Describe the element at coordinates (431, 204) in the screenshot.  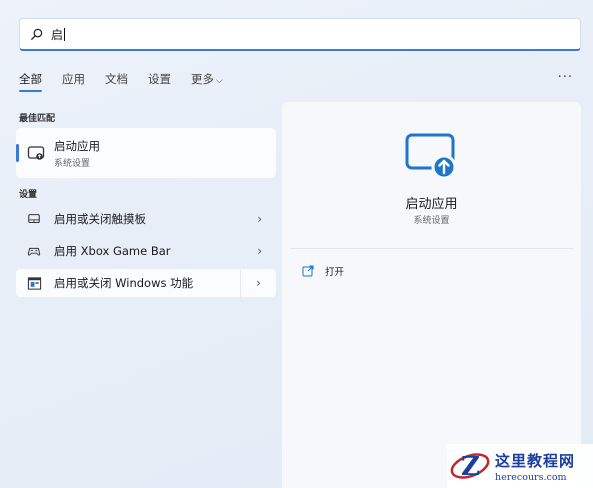
I see `detail-title: 启动应用` at that location.